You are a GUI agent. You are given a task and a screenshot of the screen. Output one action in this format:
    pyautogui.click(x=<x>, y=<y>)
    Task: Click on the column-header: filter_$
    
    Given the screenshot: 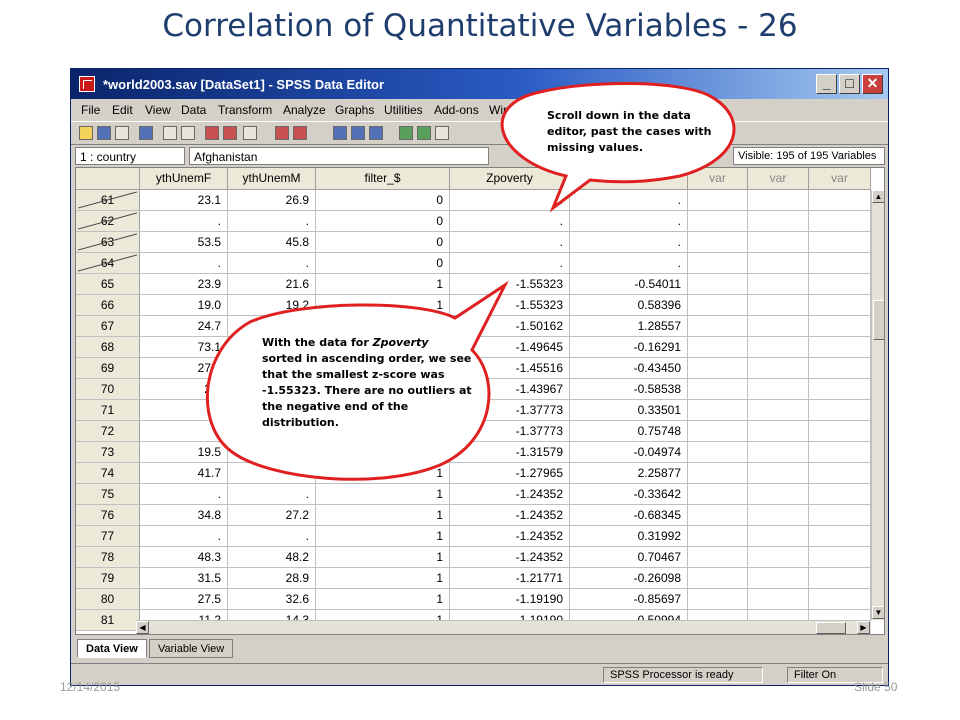 What is the action you would take?
    pyautogui.click(x=383, y=179)
    